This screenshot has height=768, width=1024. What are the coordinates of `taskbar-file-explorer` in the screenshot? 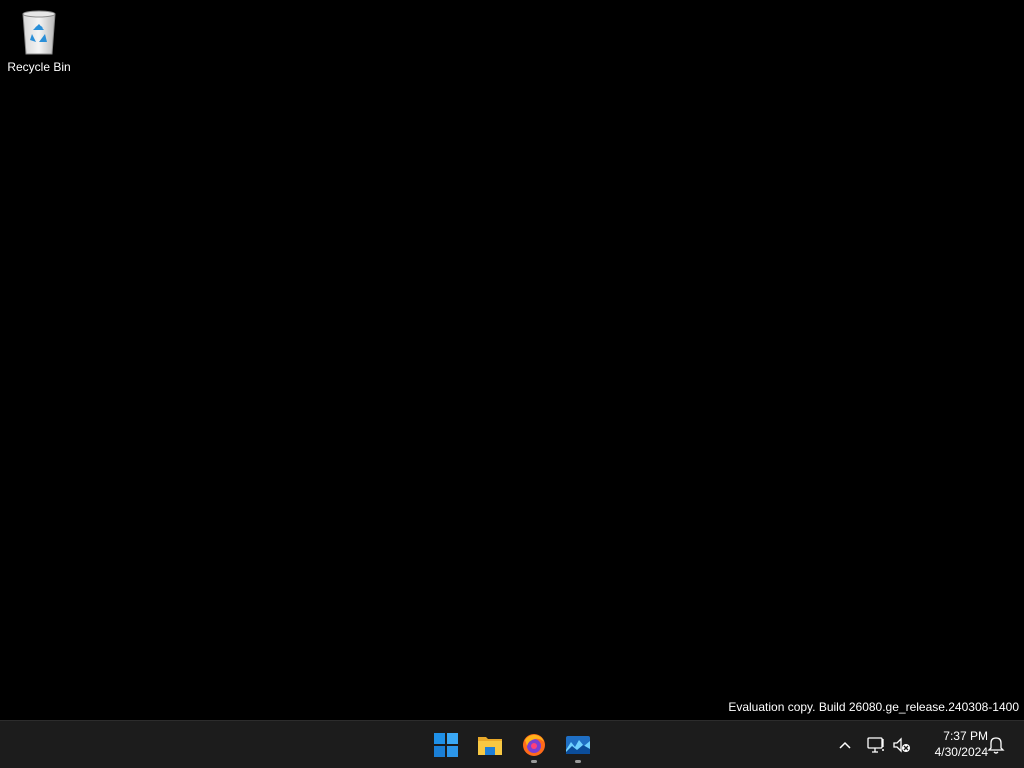 It's located at (490, 745).